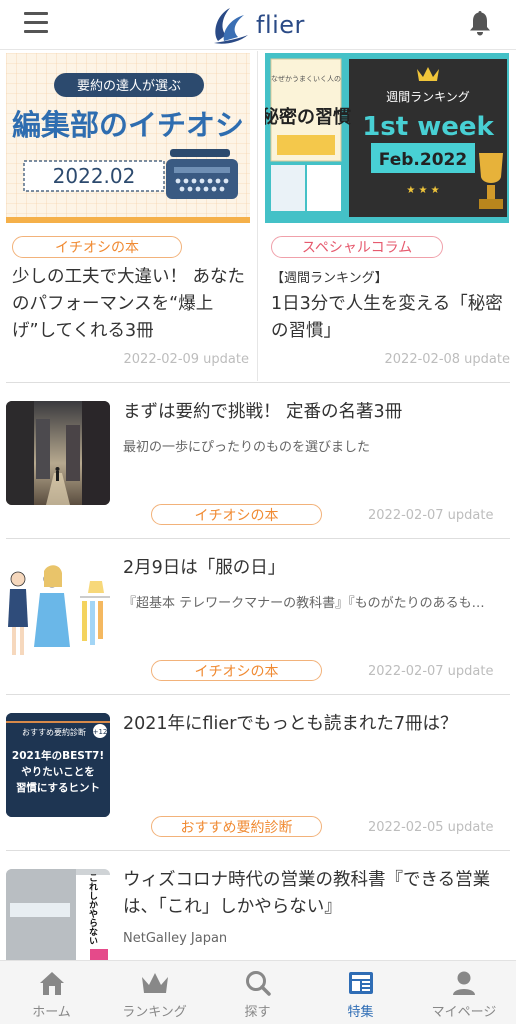 The image size is (516, 1024). I want to click on title-line: のパフォーマンスを“爆上, so click(113, 304).